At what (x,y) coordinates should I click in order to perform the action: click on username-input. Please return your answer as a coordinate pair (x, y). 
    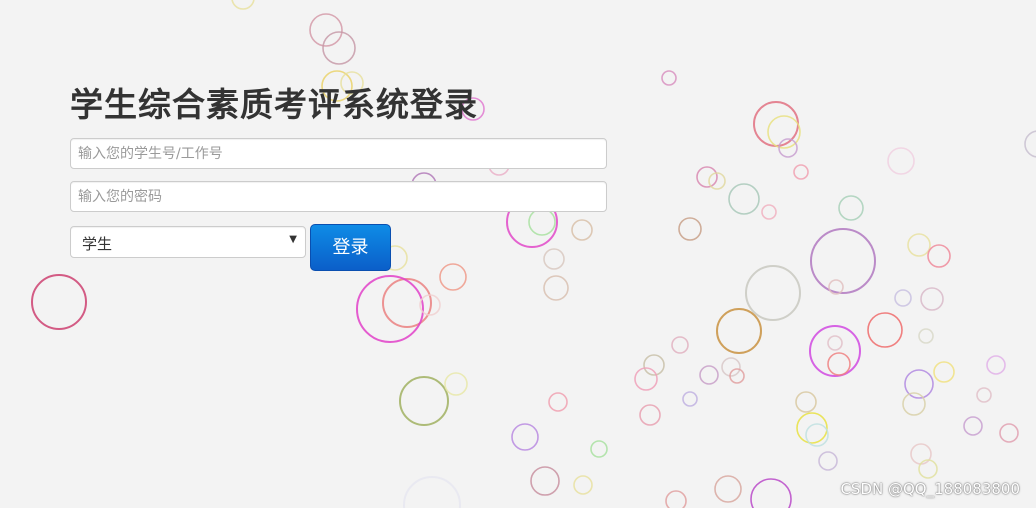
    Looking at the image, I should click on (338, 153).